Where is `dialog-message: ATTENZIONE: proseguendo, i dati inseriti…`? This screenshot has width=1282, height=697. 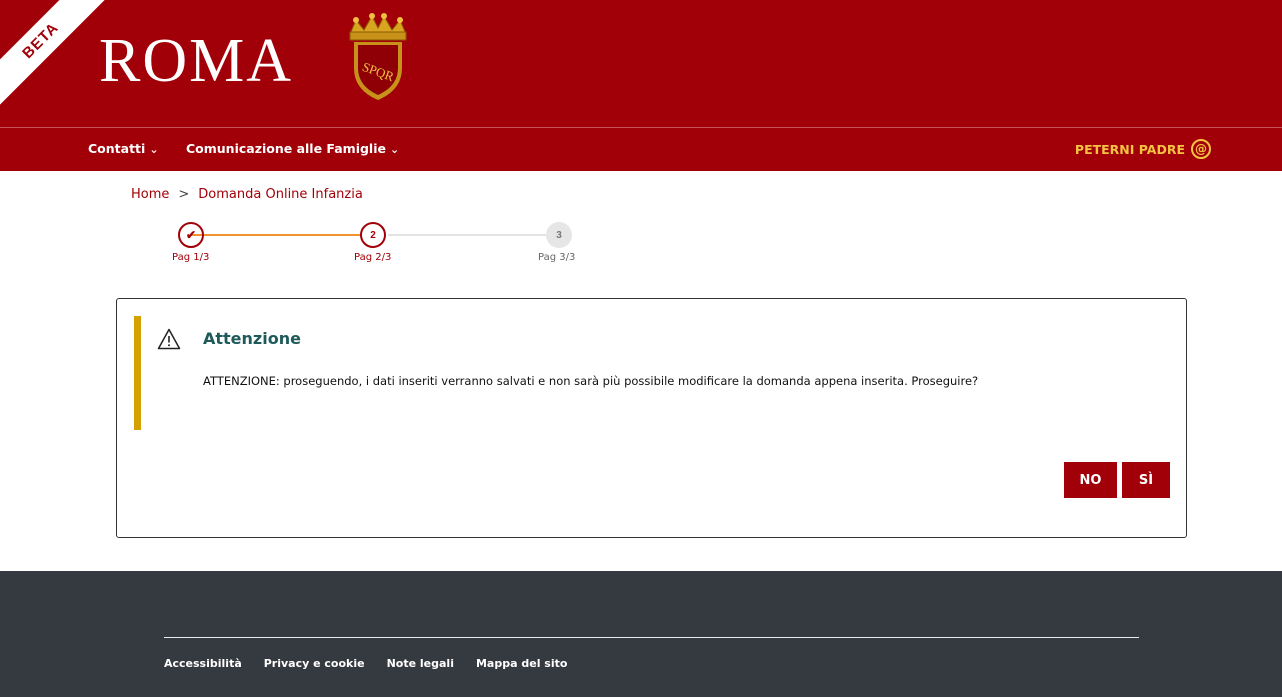
dialog-message: ATTENZIONE: proseguendo, i dati inseriti… is located at coordinates (591, 381).